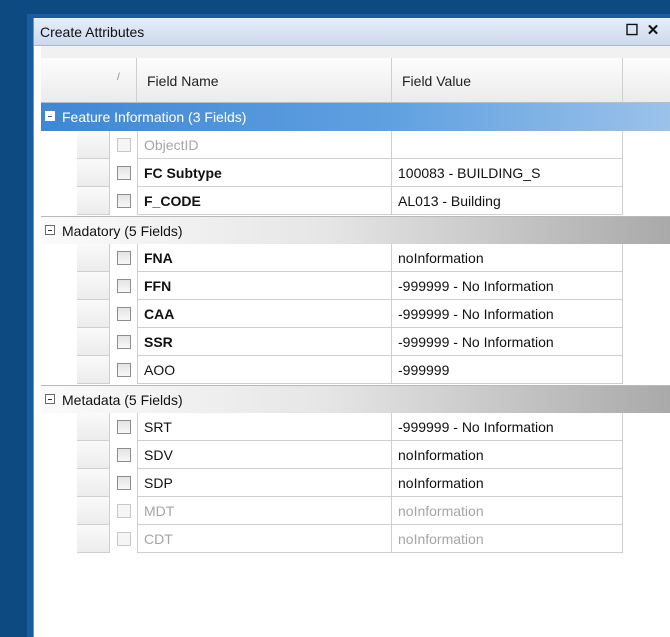 This screenshot has height=637, width=670. Describe the element at coordinates (507, 370) in the screenshot. I see `field-value-cell: -999999` at that location.